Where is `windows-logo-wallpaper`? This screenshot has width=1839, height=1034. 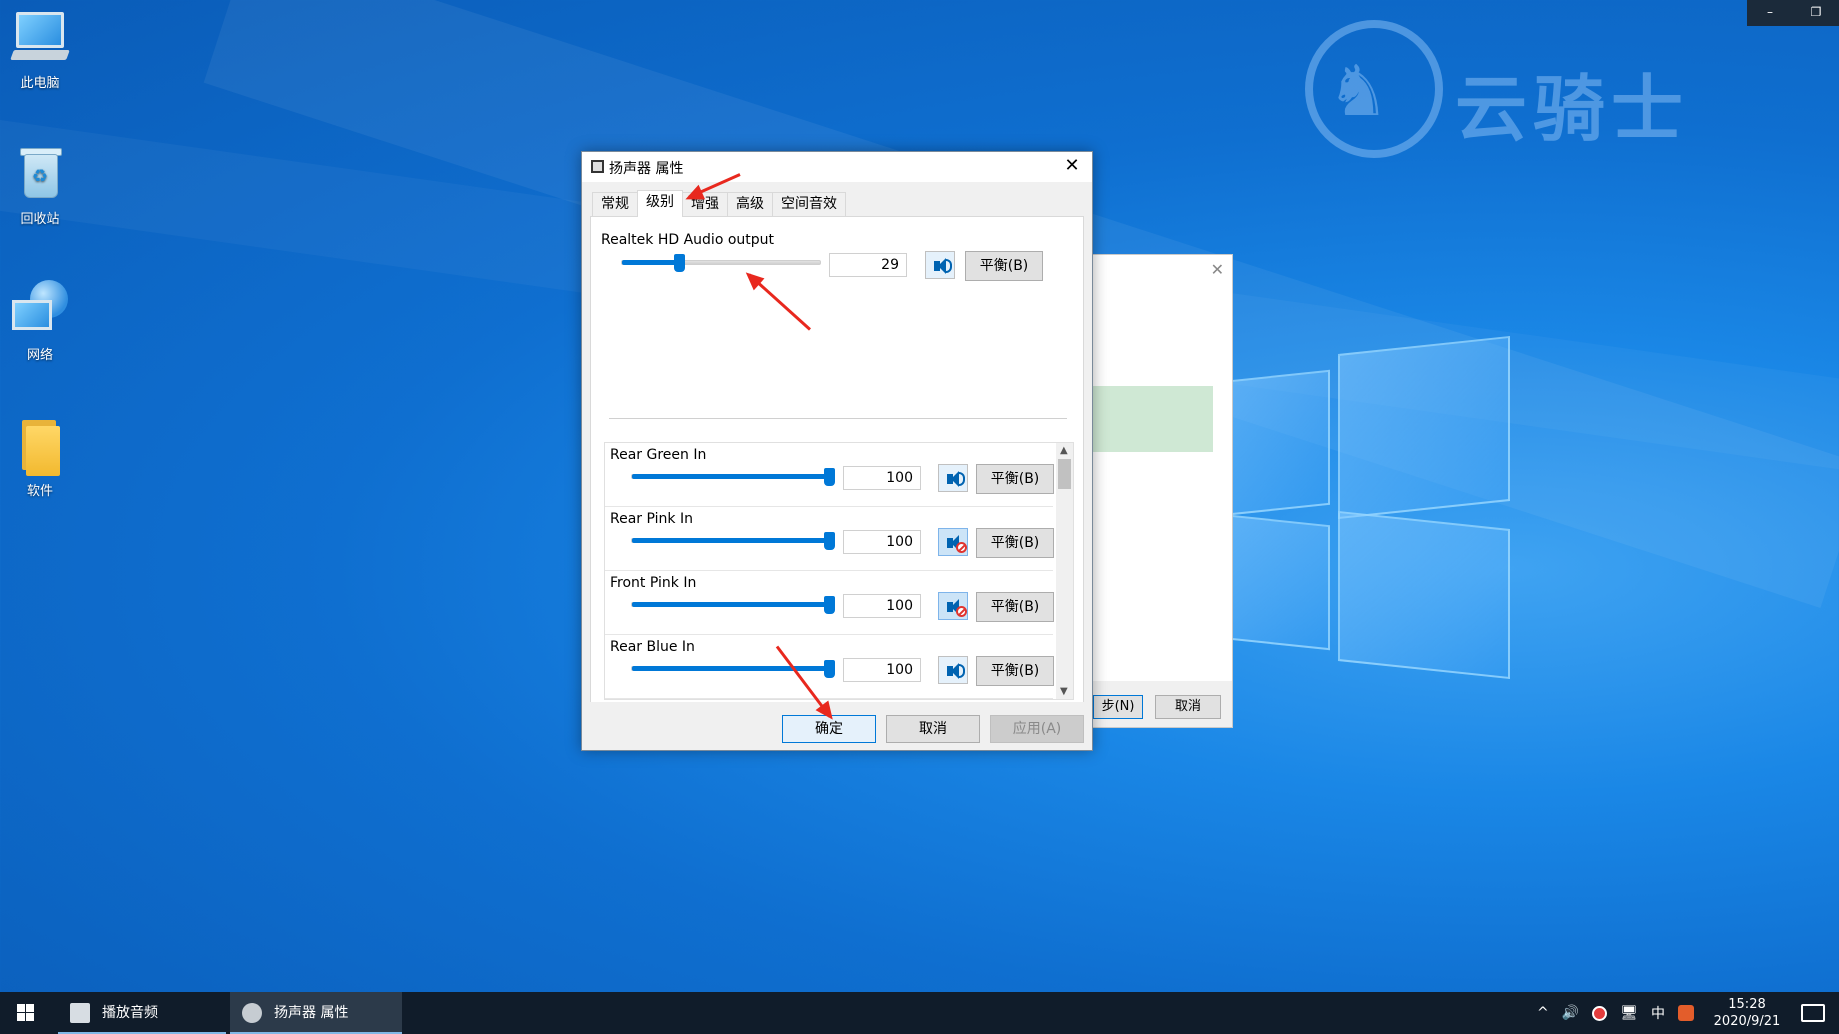 windows-logo-wallpaper is located at coordinates (1370, 512).